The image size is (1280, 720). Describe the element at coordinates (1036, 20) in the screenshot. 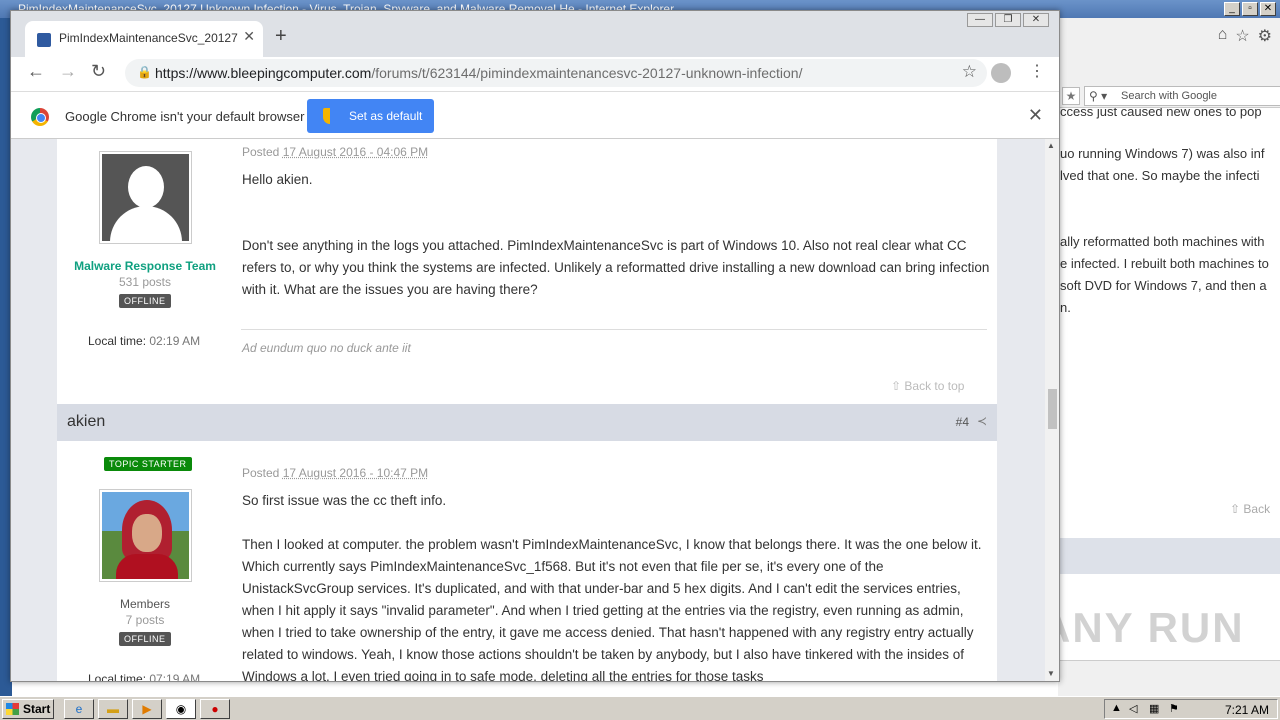

I see `chrome-close-button: ✕` at that location.